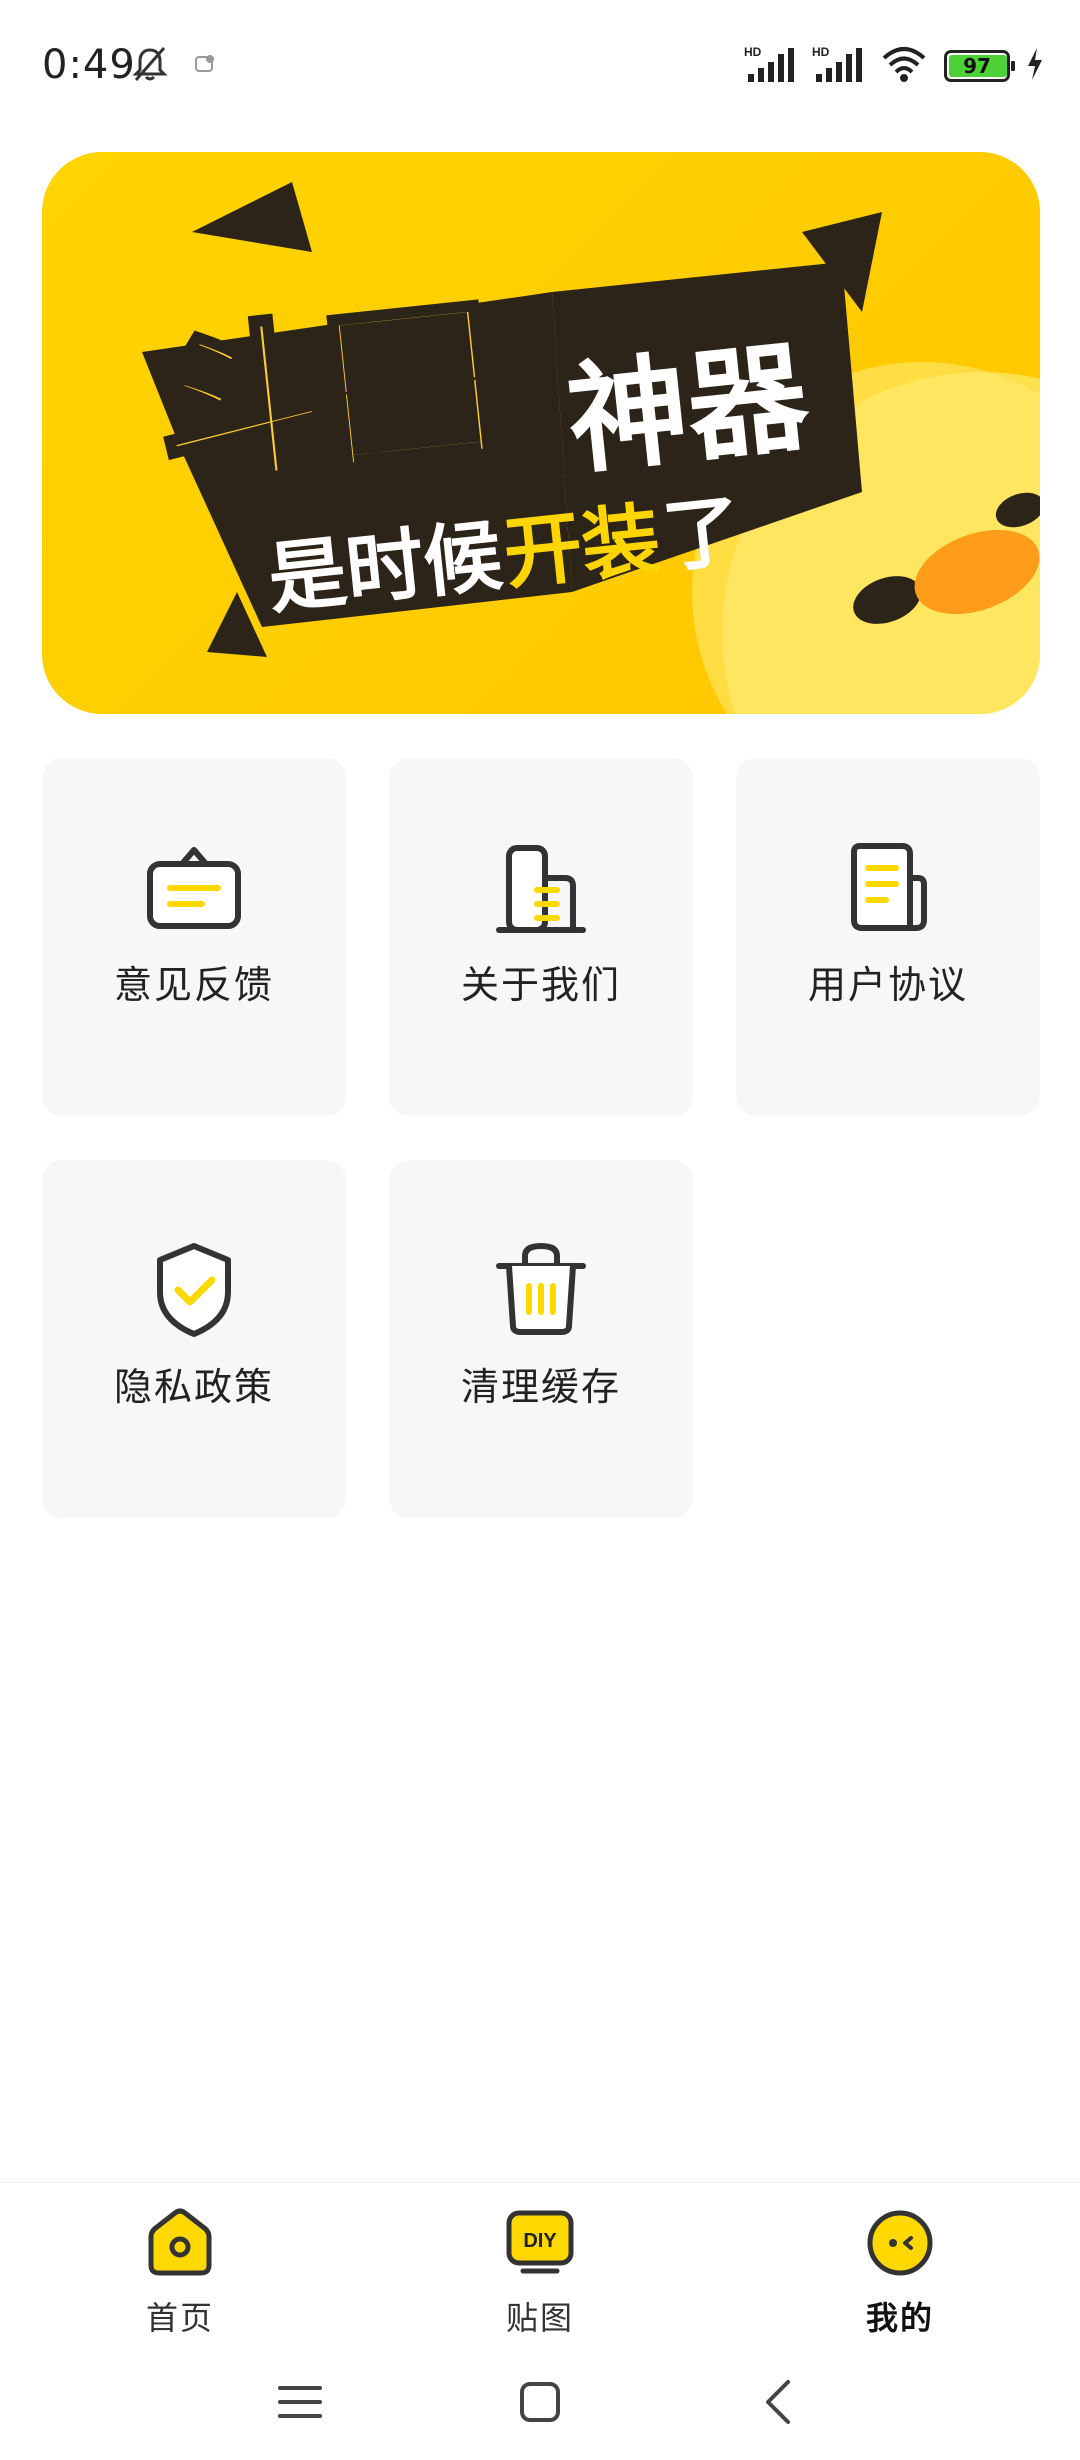 Image resolution: width=1080 pixels, height=2460 pixels. Describe the element at coordinates (89, 65) in the screenshot. I see `status-time: 0:49` at that location.